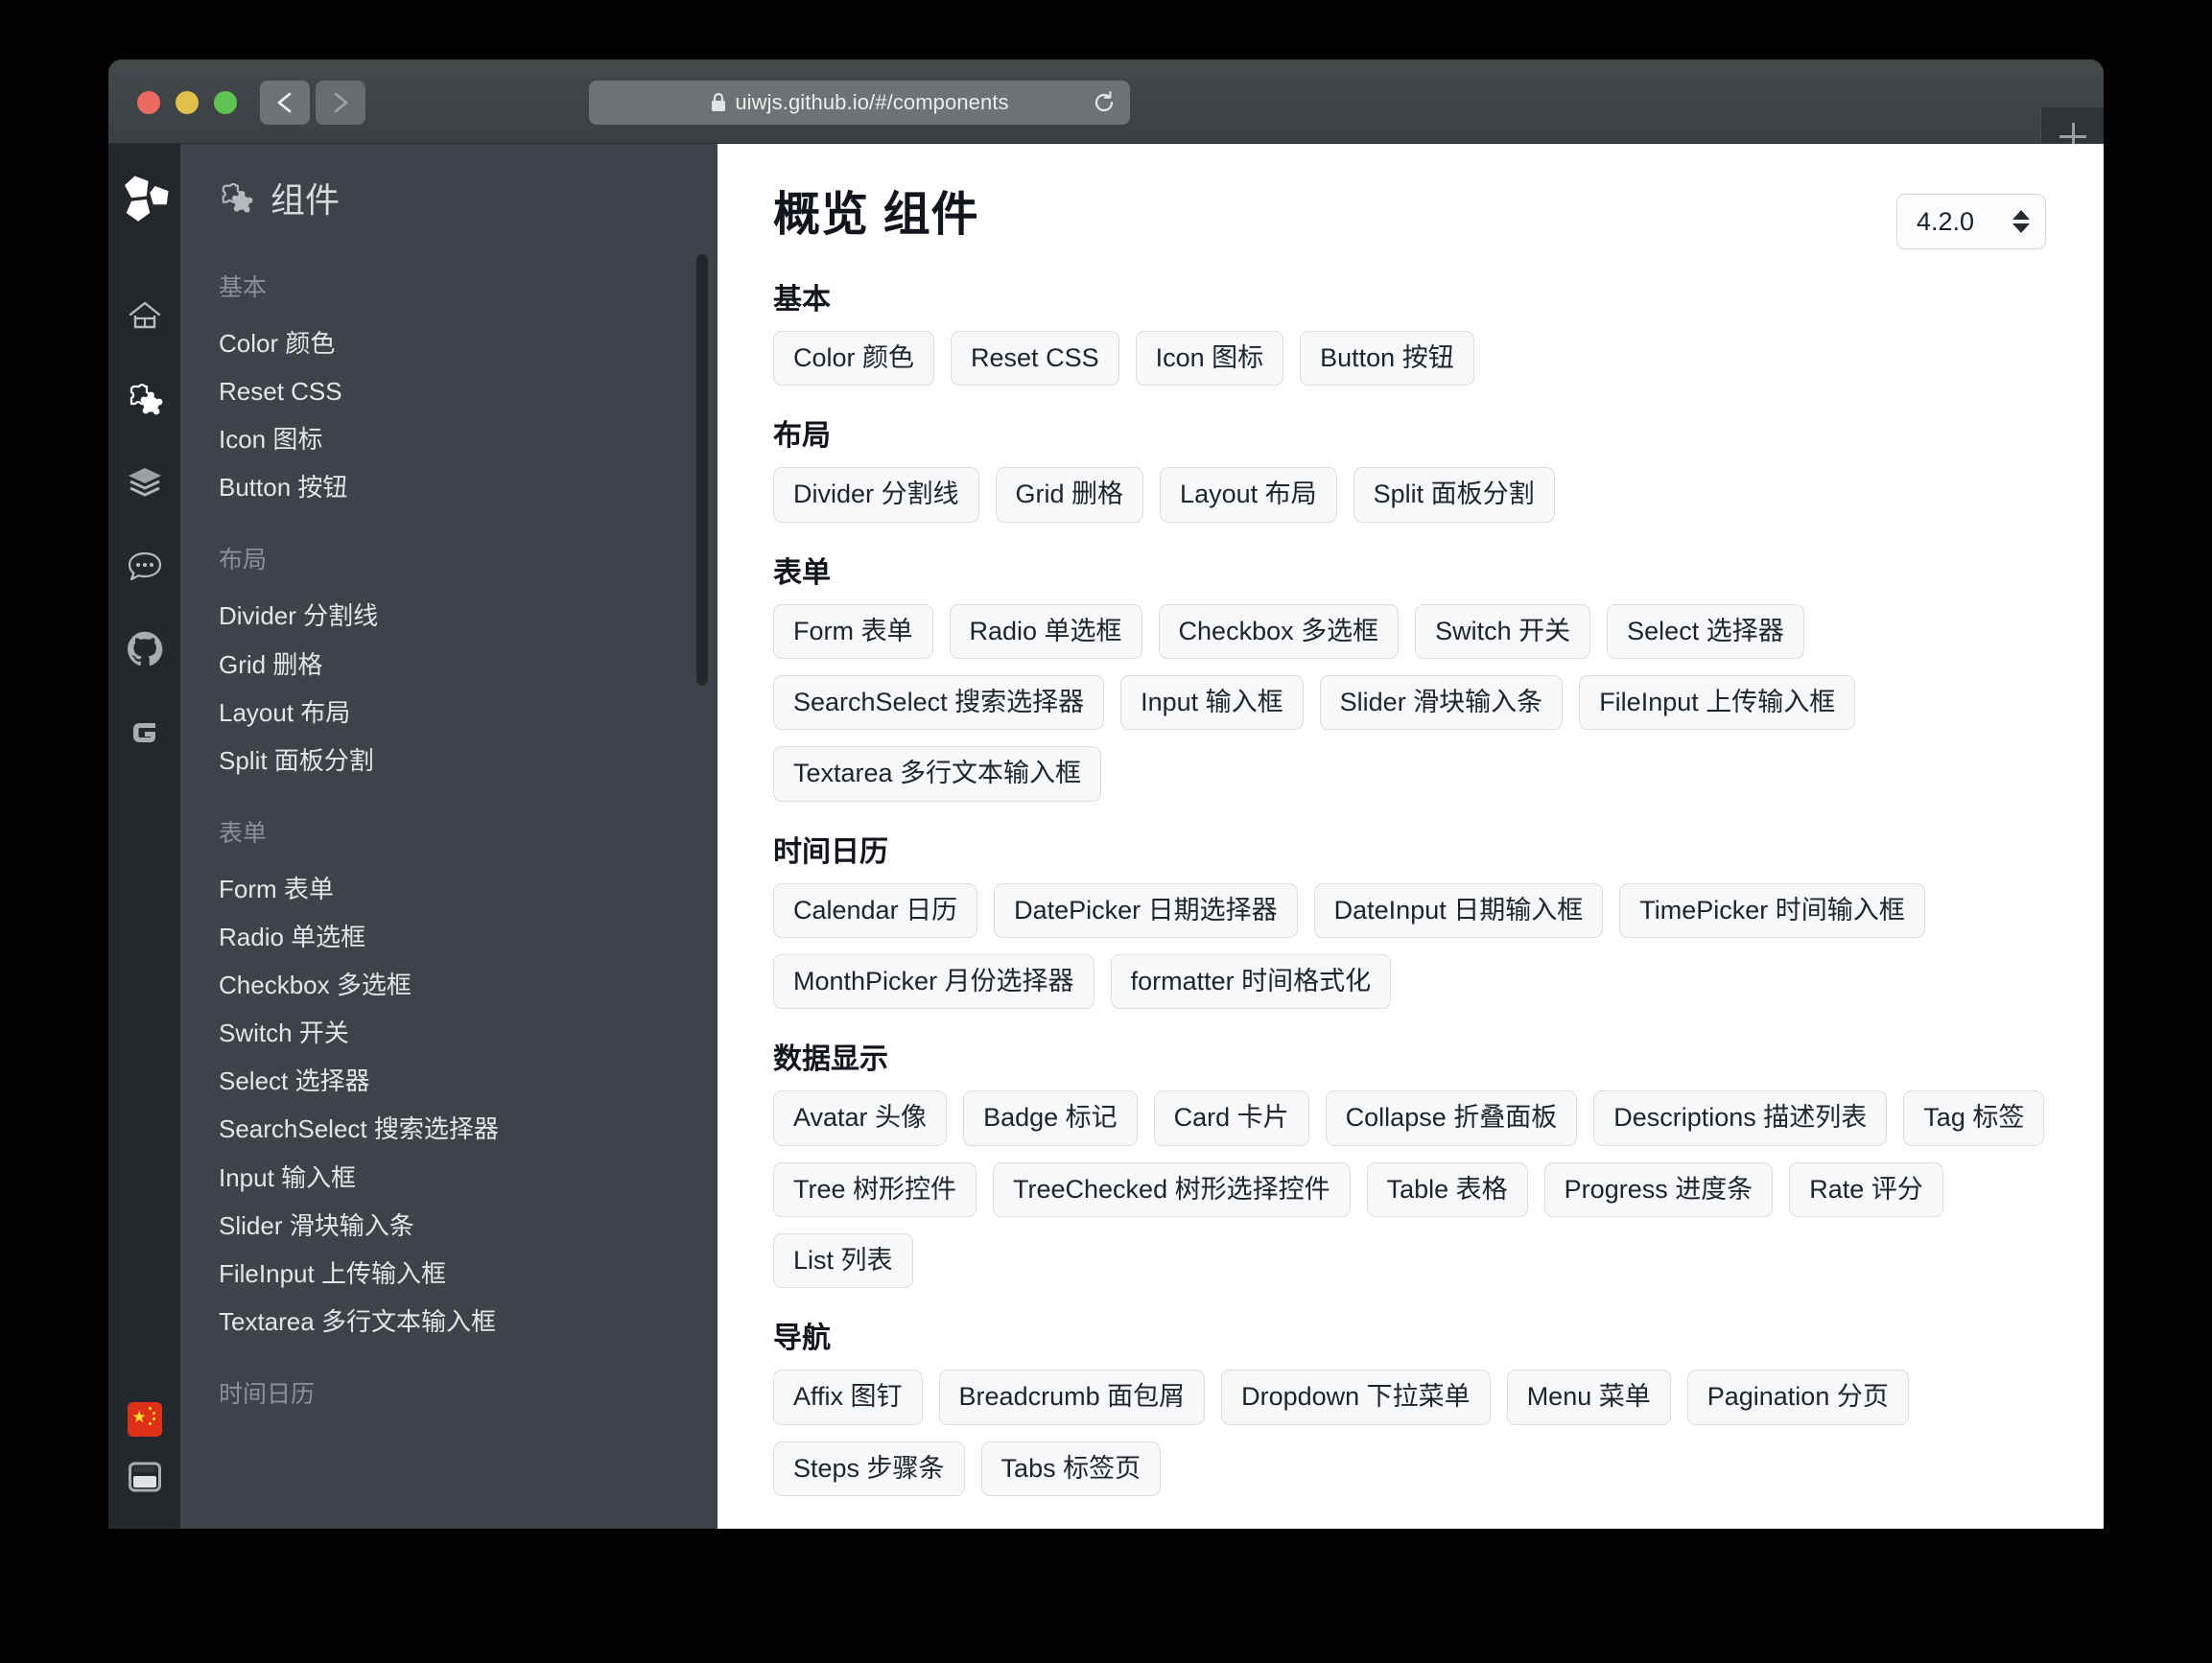 This screenshot has width=2212, height=1663. Describe the element at coordinates (145, 199) in the screenshot. I see `uiw-logo` at that location.